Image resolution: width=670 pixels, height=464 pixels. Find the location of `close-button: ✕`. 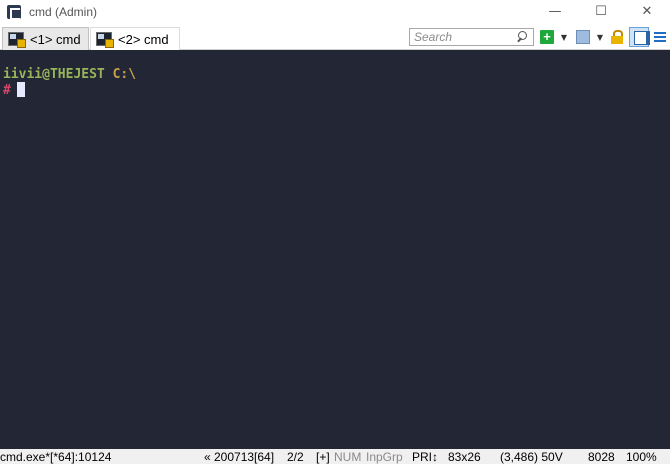

close-button: ✕ is located at coordinates (647, 11).